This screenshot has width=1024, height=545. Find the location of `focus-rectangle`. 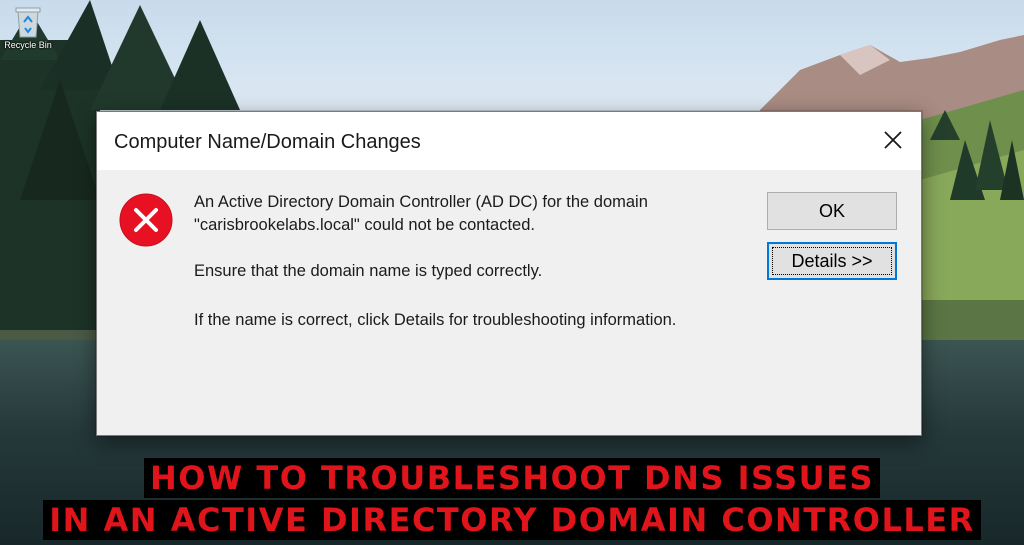

focus-rectangle is located at coordinates (832, 261).